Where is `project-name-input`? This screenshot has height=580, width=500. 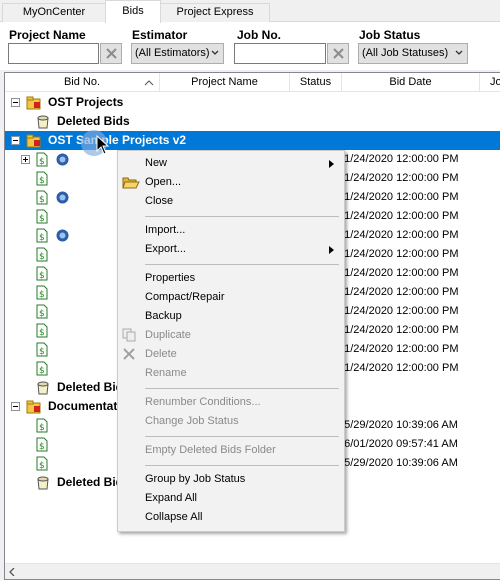 project-name-input is located at coordinates (53, 53).